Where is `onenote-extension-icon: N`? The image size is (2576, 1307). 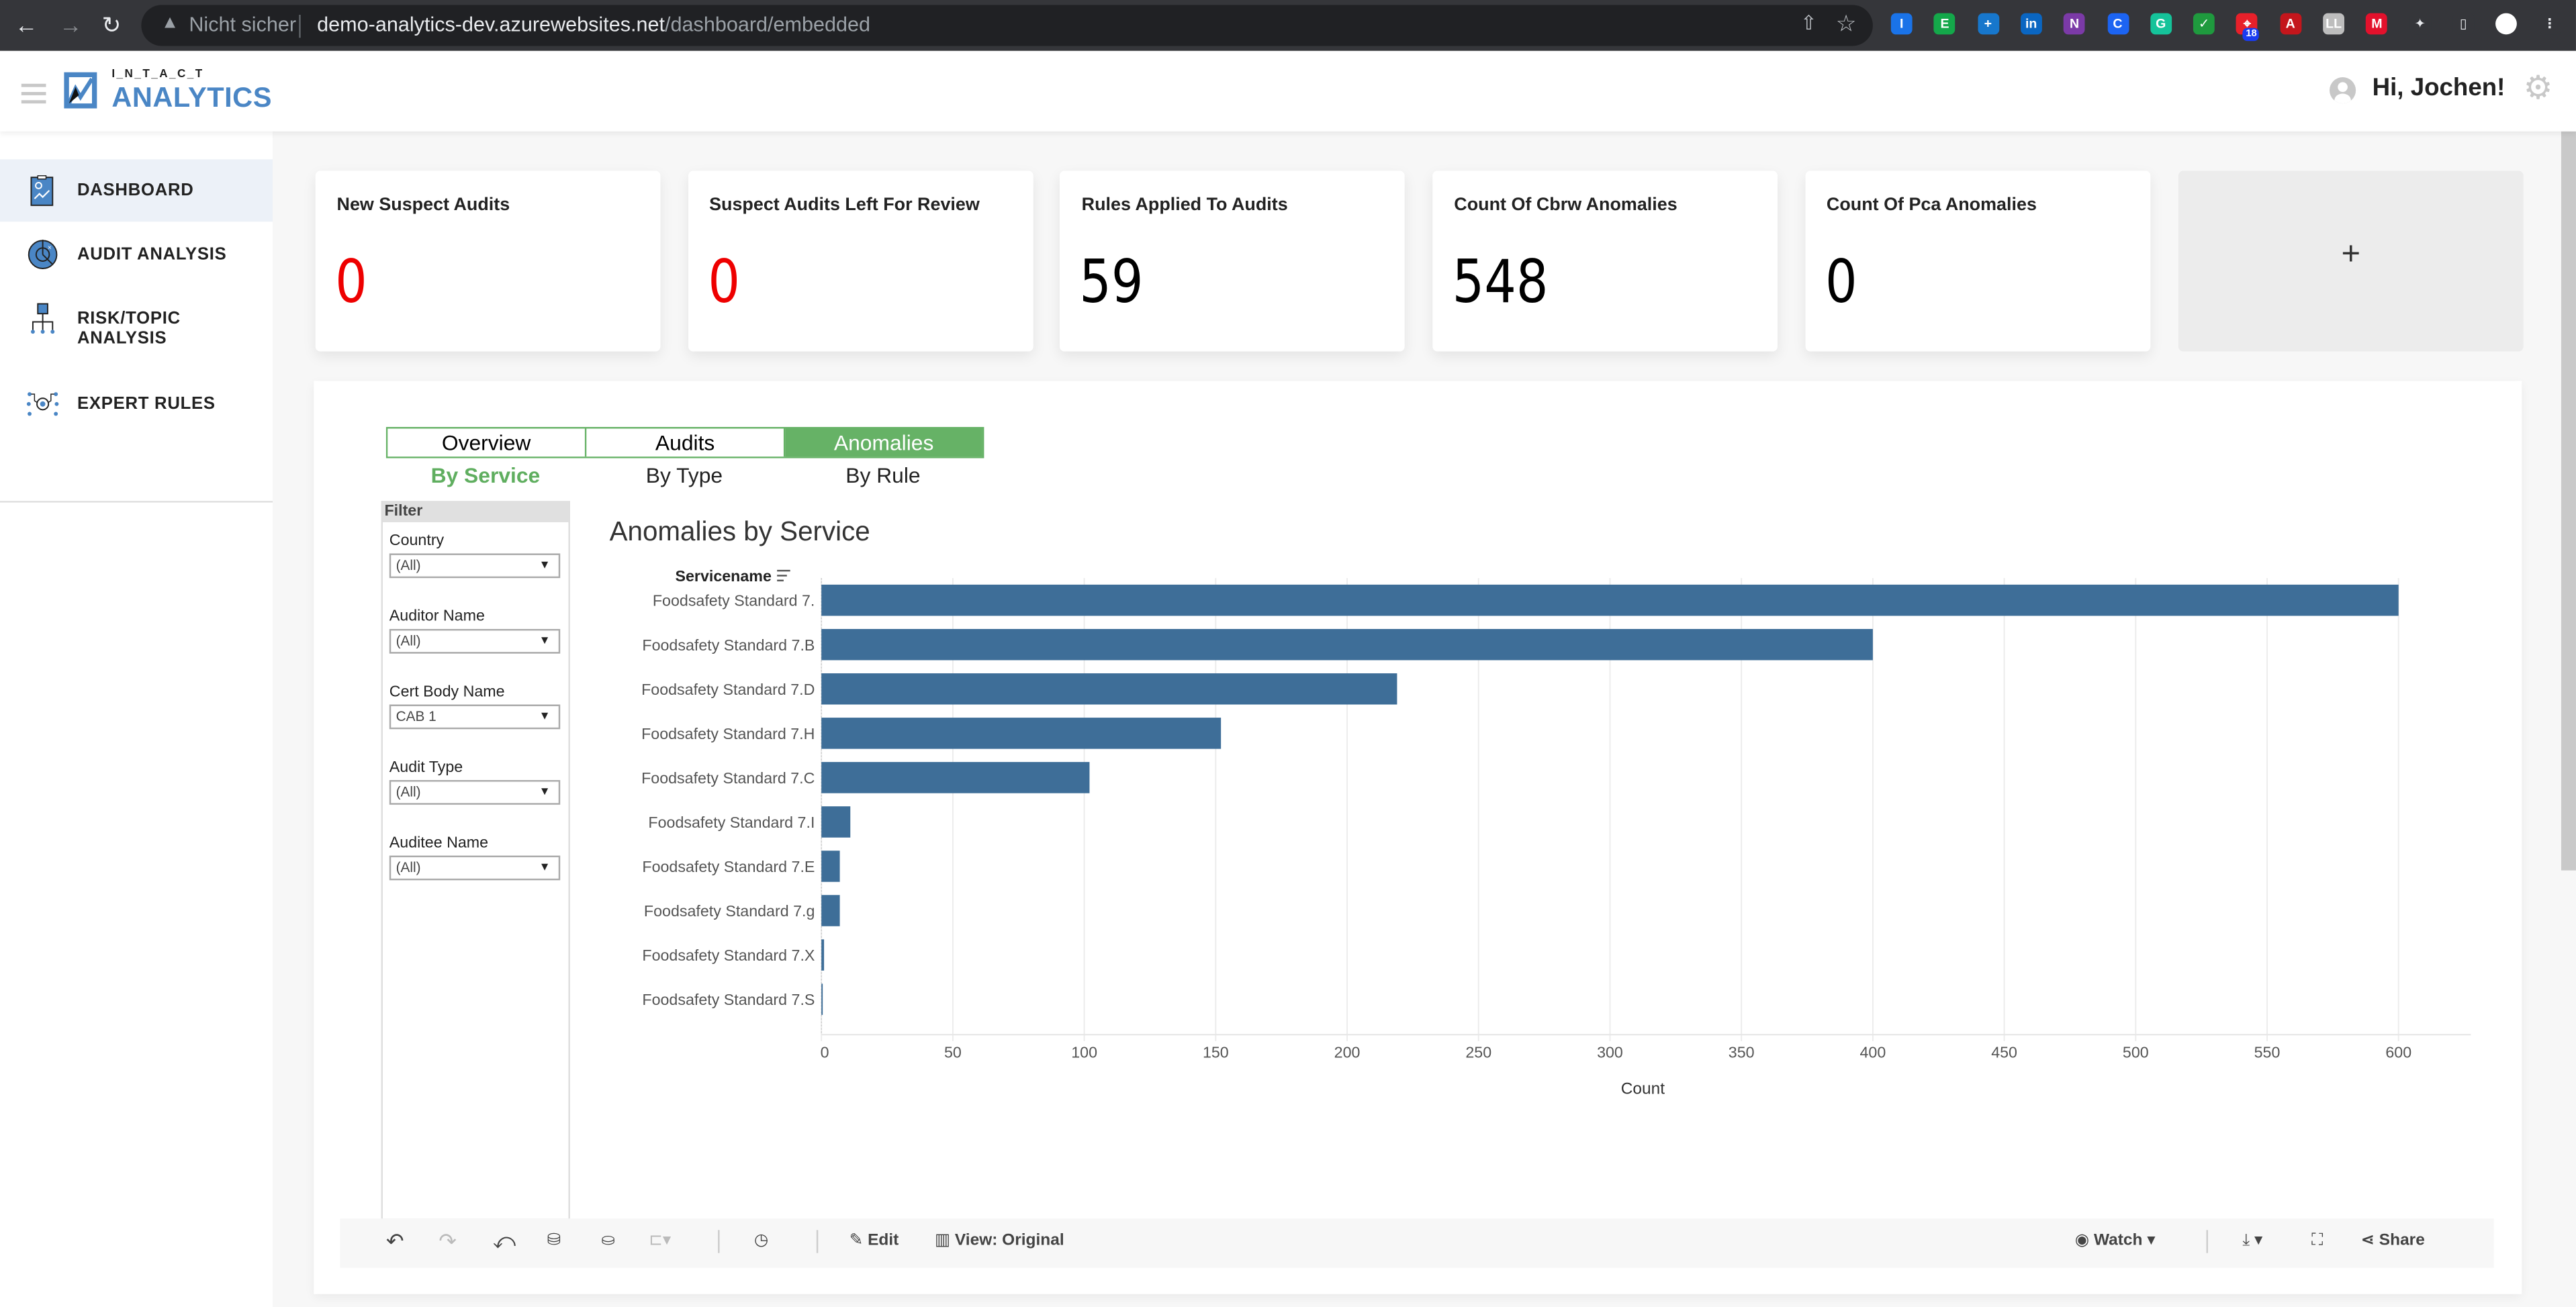
onenote-extension-icon: N is located at coordinates (2074, 24).